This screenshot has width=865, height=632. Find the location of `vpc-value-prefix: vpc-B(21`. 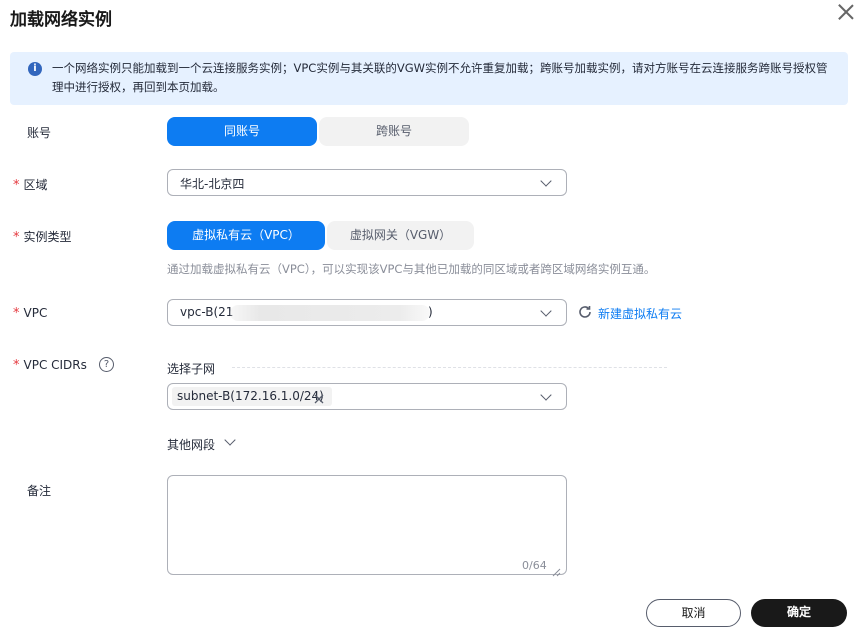

vpc-value-prefix: vpc-B(21 is located at coordinates (207, 312).